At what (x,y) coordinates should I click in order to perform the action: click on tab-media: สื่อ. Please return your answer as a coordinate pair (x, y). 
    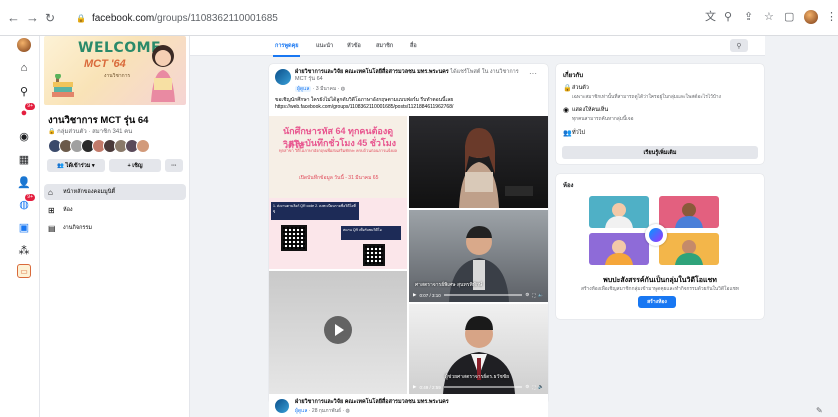
    Looking at the image, I should click on (413, 46).